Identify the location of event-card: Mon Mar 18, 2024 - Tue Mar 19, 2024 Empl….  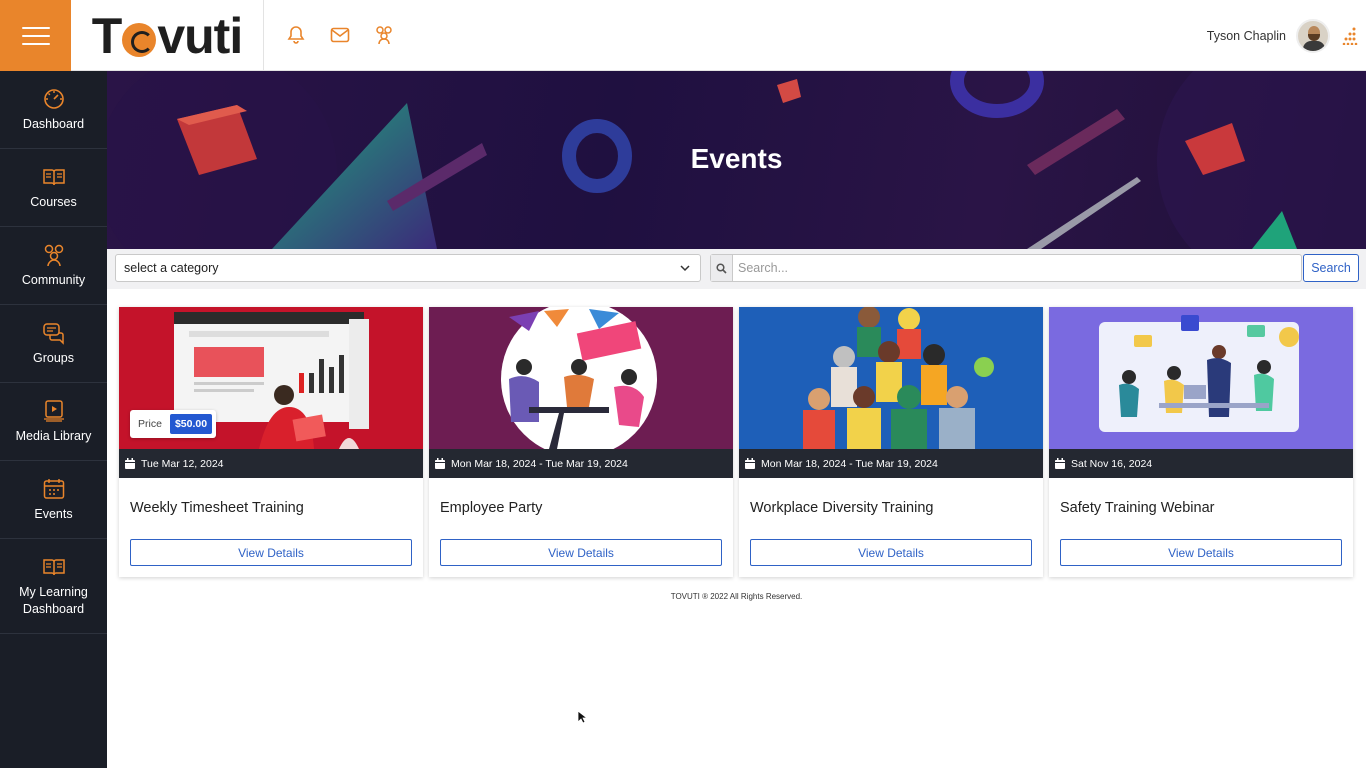
(581, 442).